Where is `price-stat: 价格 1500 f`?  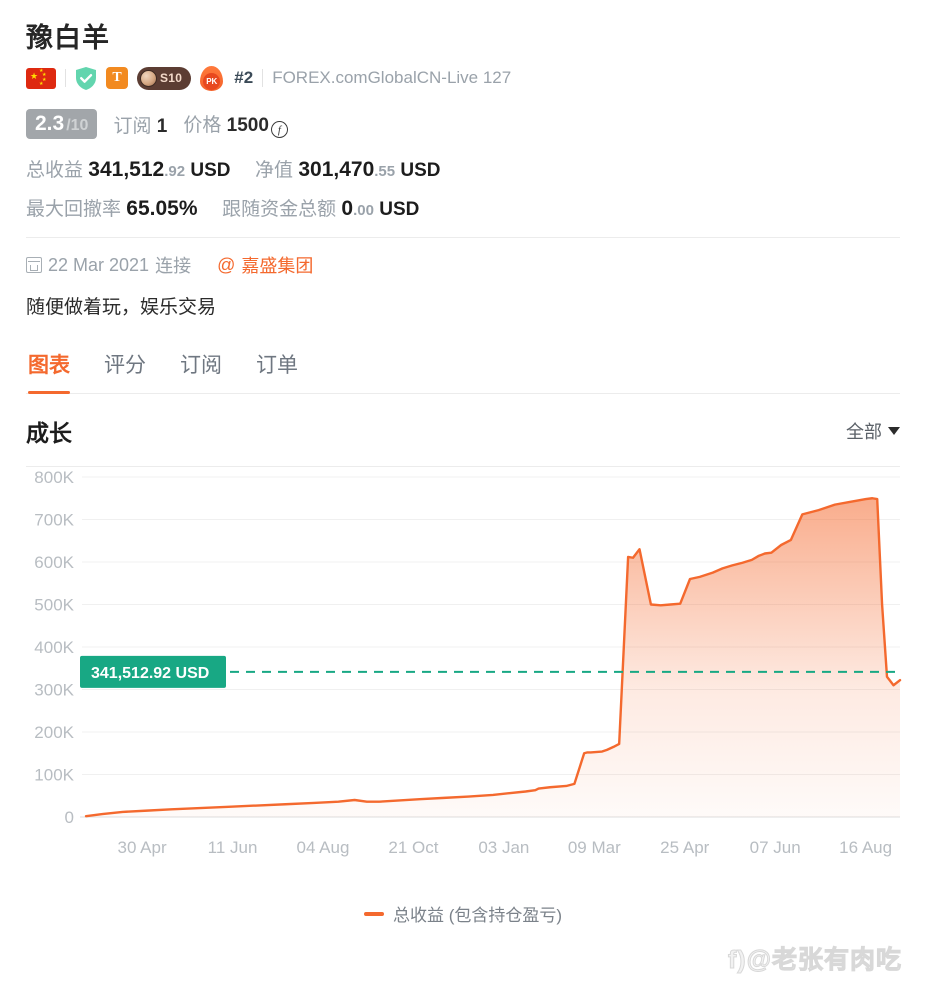
price-stat: 价格 1500 f is located at coordinates (235, 124).